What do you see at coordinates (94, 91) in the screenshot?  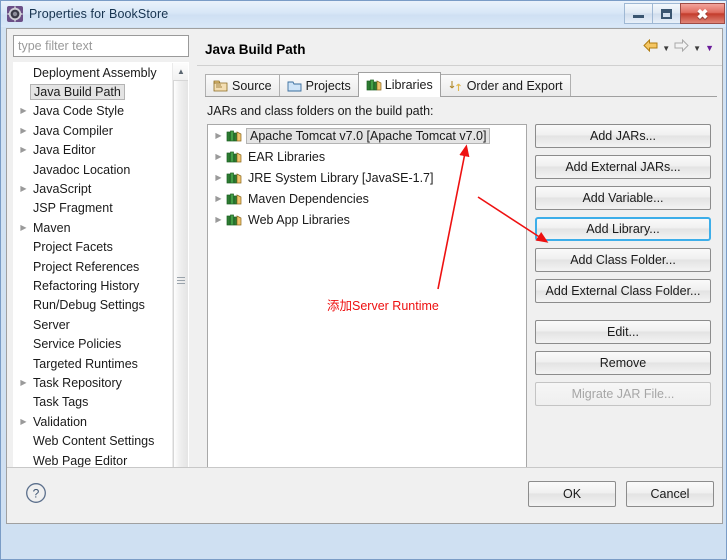 I see `sidebar-item-java-build-path: Java Build Path` at bounding box center [94, 91].